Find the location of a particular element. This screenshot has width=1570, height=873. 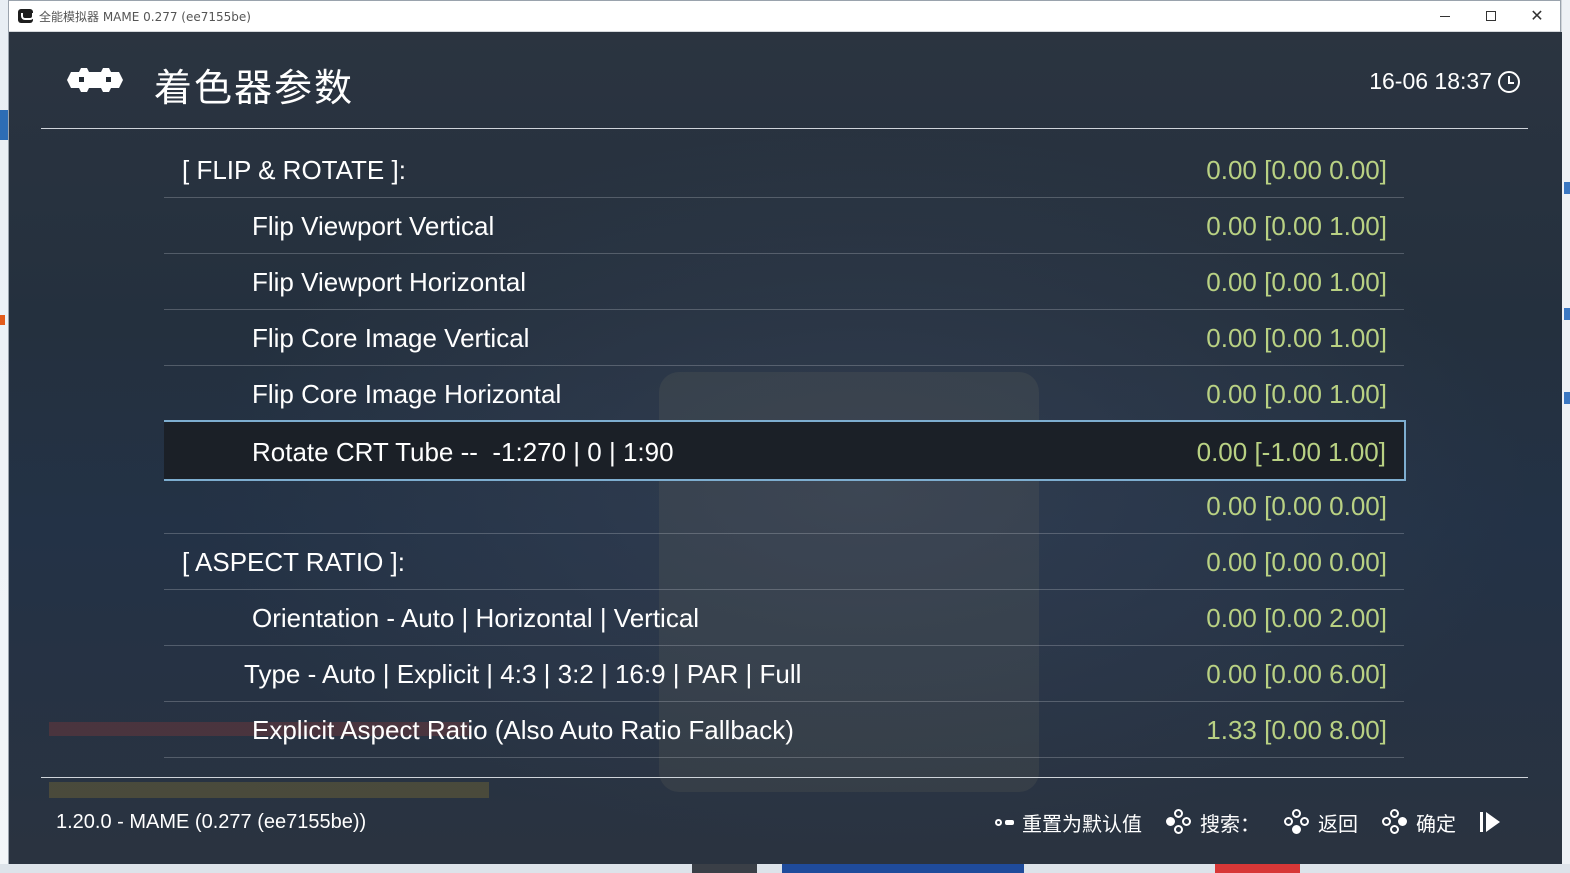

close-icon: ✕ is located at coordinates (1537, 15).